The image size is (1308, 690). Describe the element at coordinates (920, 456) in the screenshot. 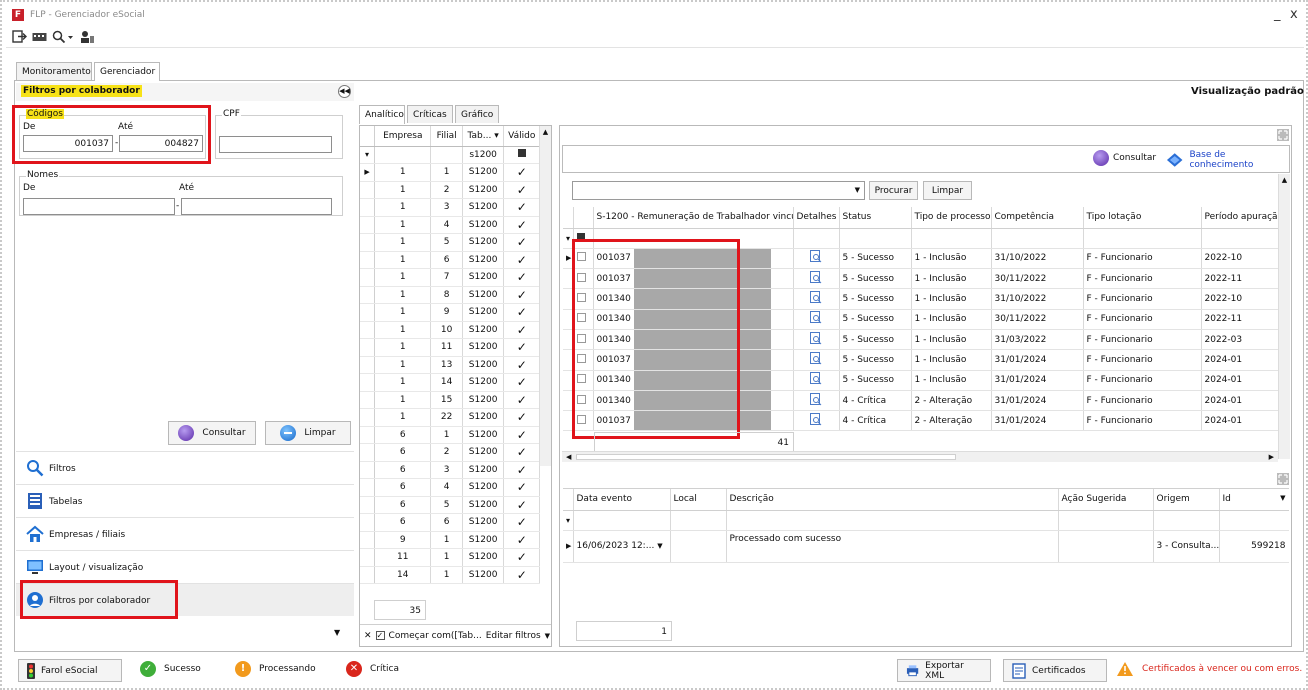

I see `horizontal-scrollbar: ◀ ▶` at that location.